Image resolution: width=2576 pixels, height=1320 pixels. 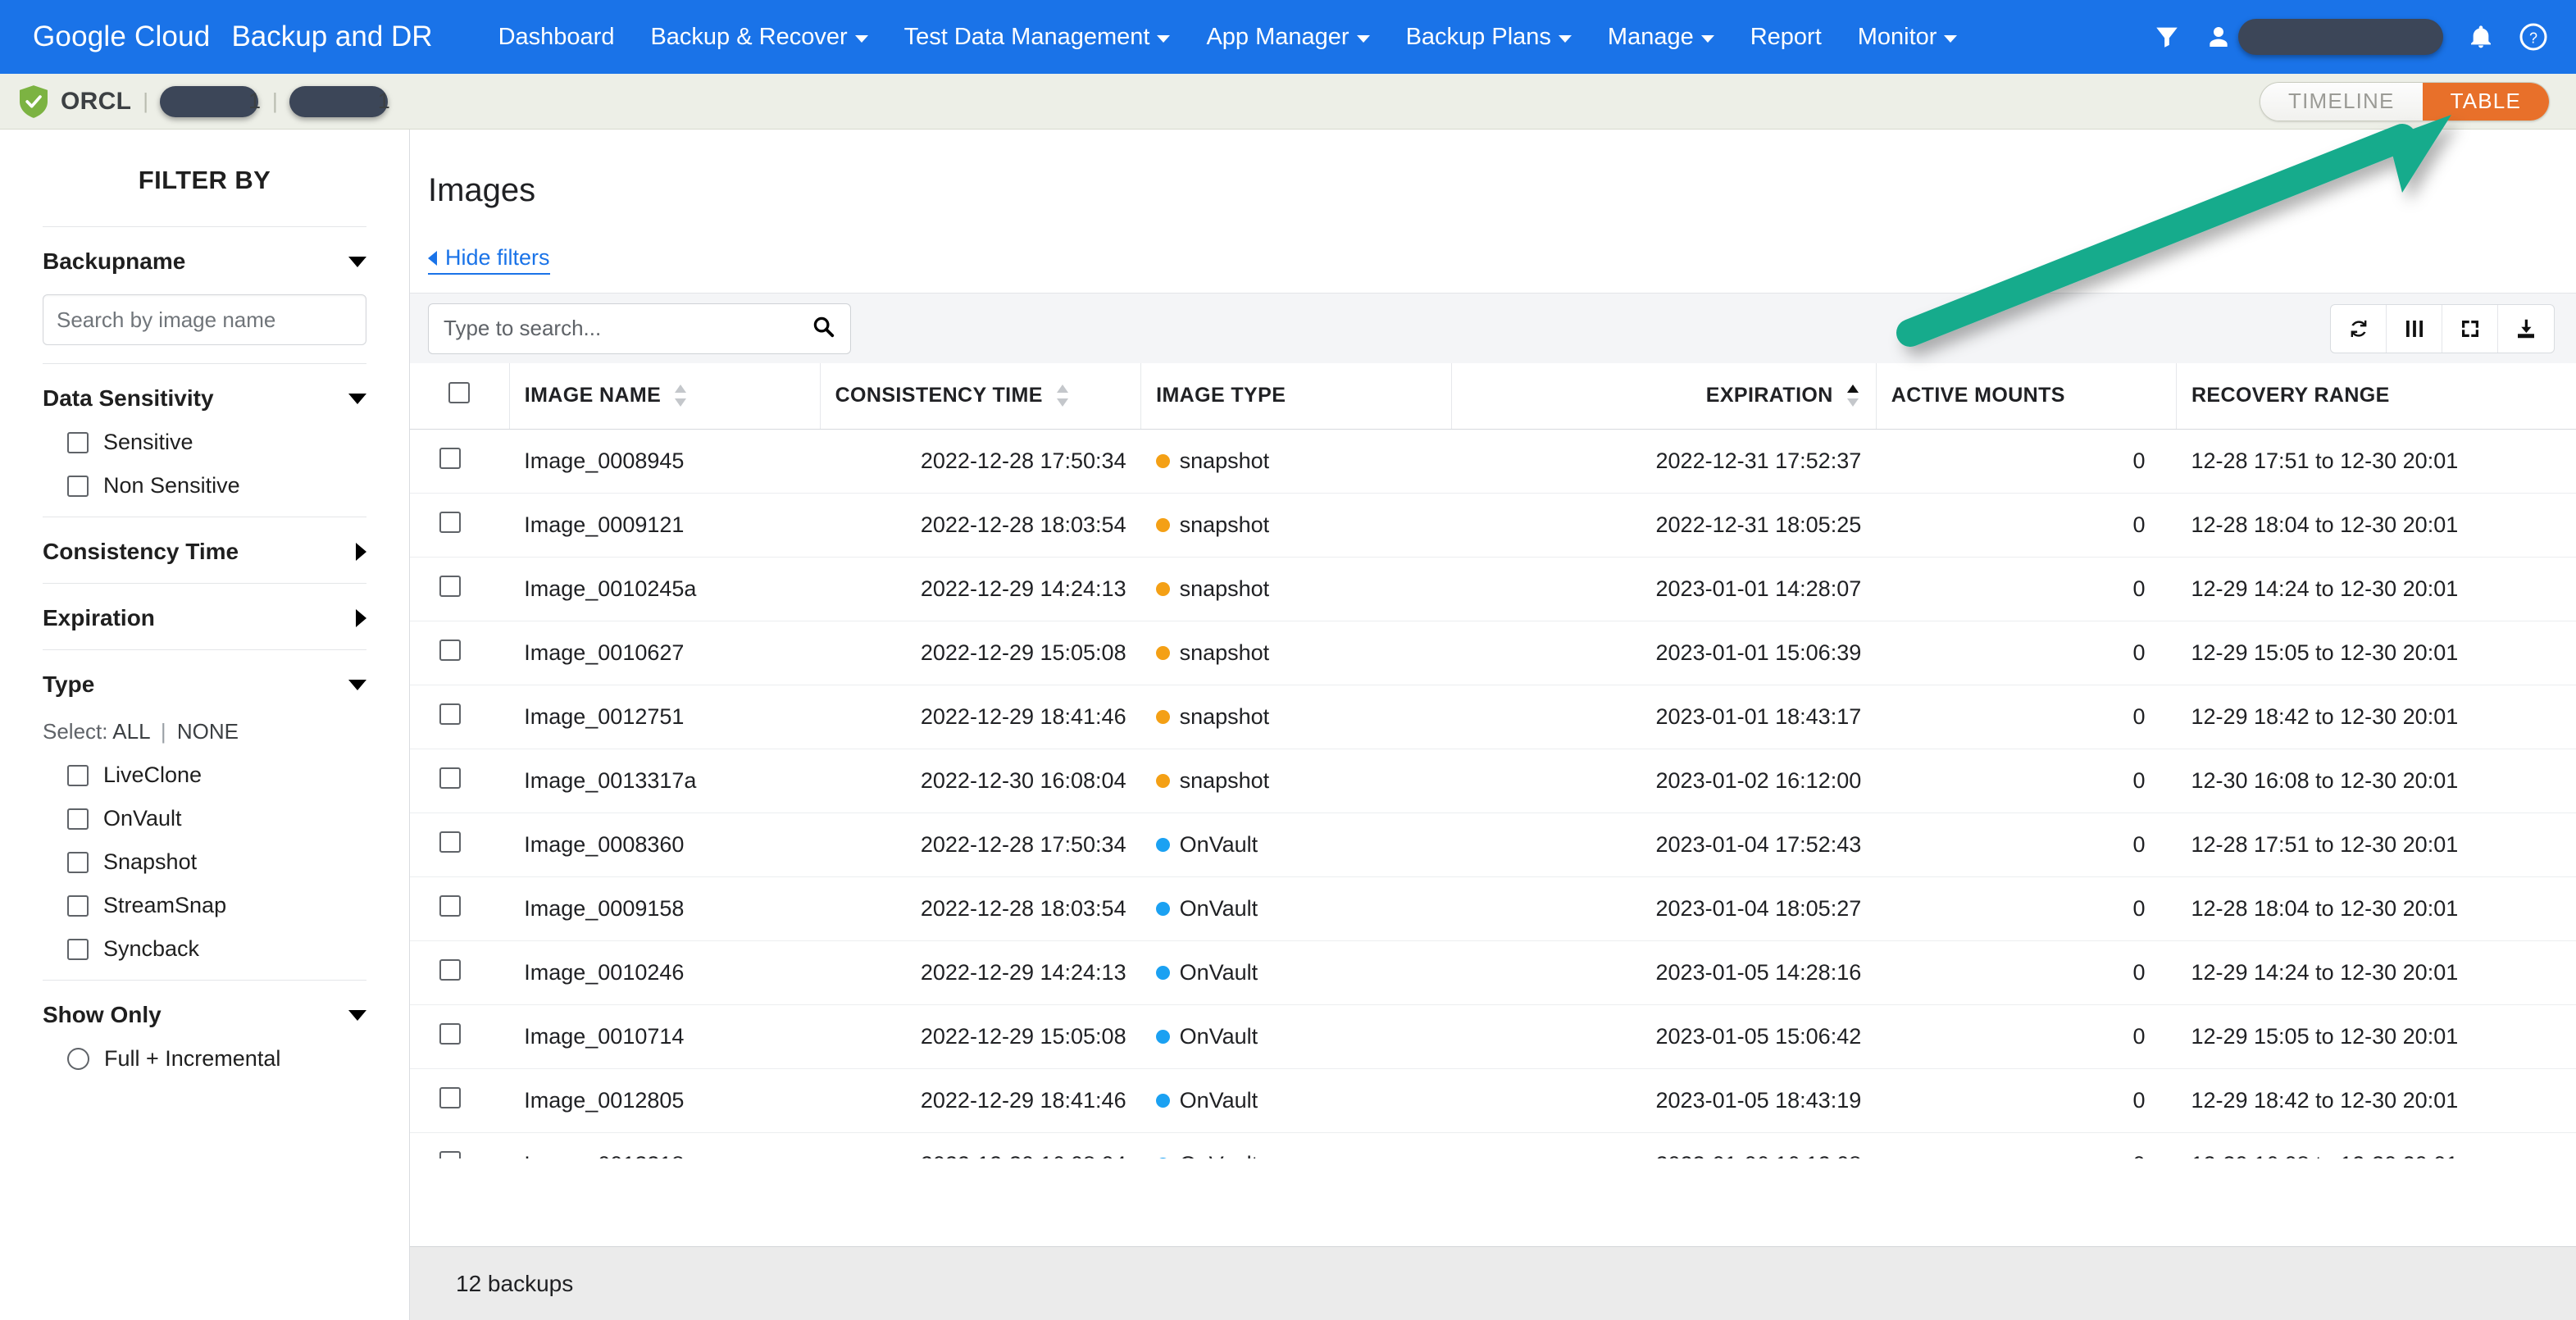 I want to click on help-circle-icon: ?, so click(x=2534, y=37).